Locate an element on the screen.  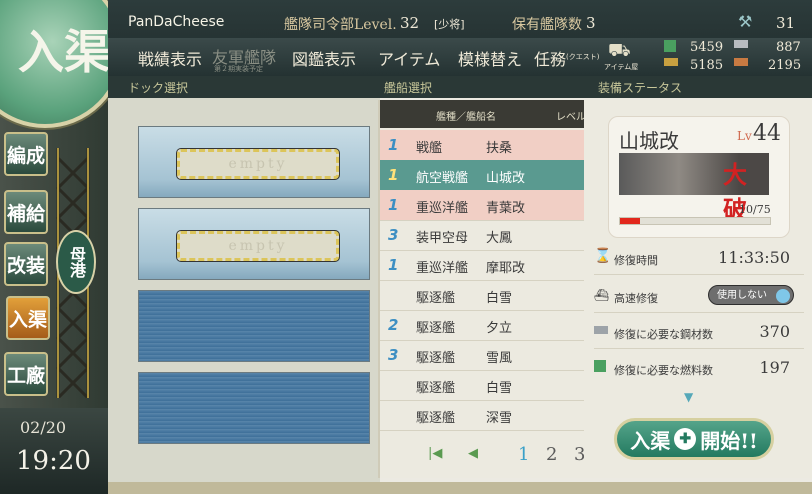
ammo-icon is located at coordinates (671, 62).